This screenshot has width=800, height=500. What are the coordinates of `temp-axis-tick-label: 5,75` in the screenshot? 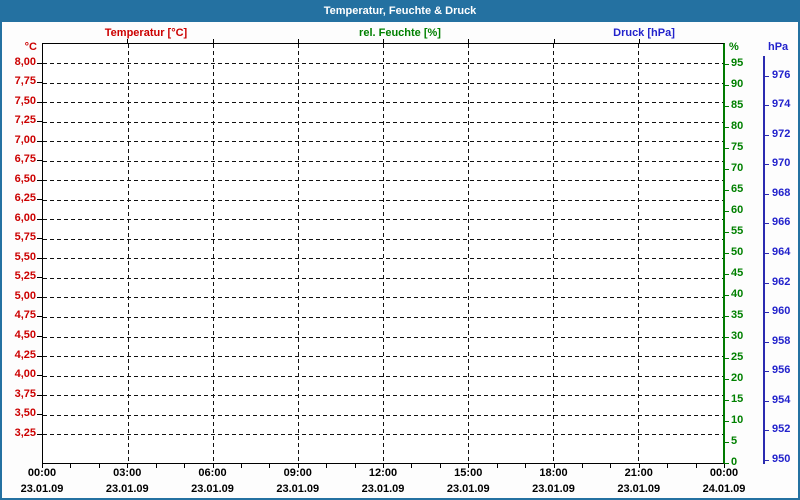 It's located at (25, 237).